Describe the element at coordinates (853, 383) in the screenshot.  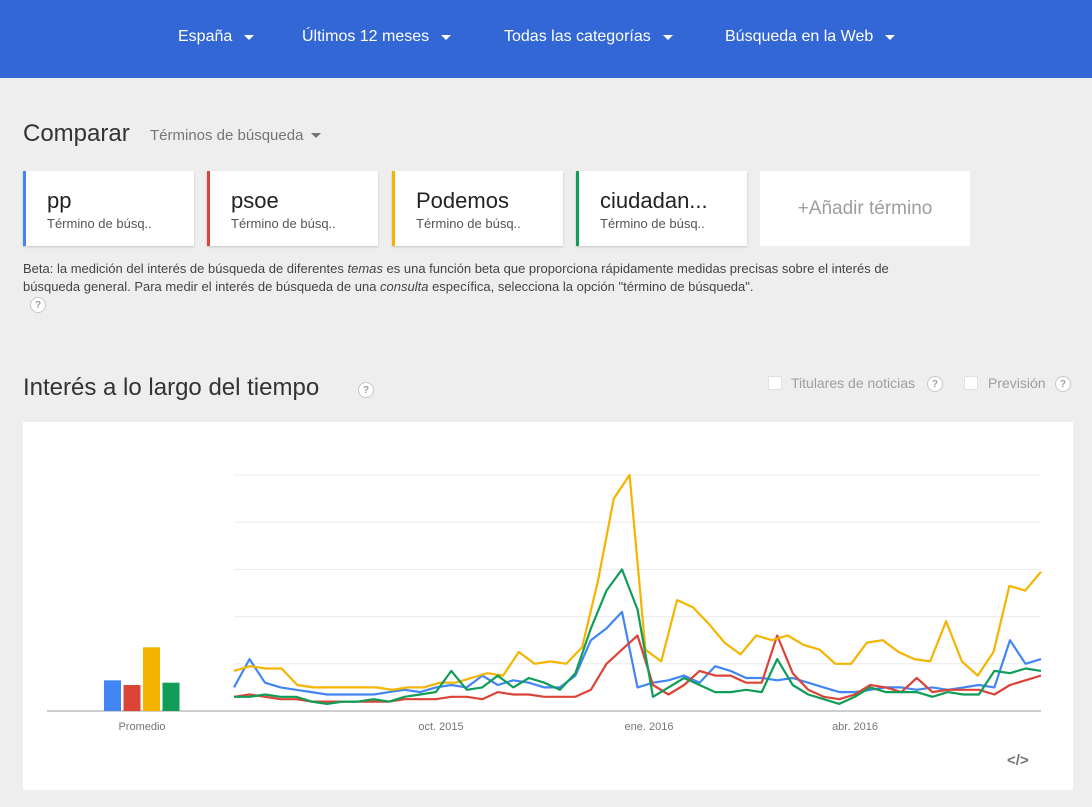
I see `news-headlines-label: Titulares de noticias` at that location.